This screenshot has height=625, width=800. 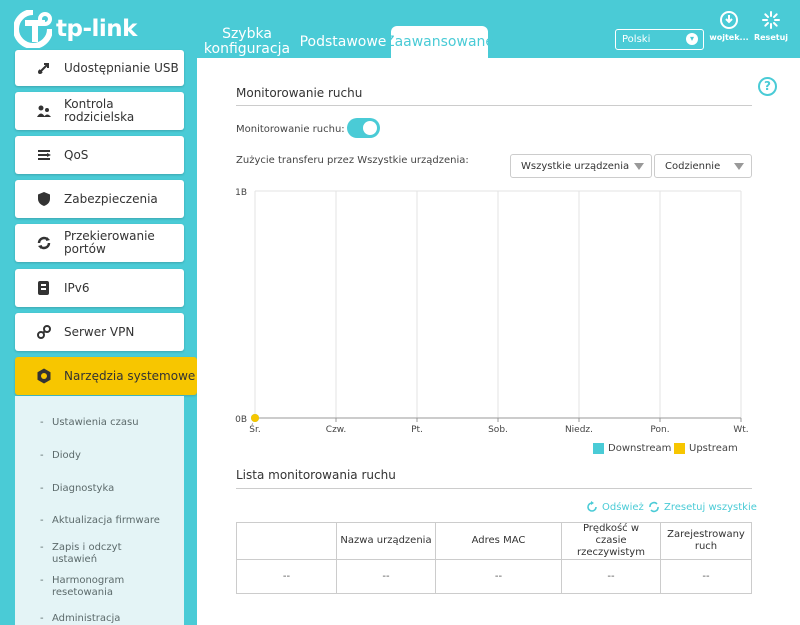 What do you see at coordinates (254, 429) in the screenshot?
I see `x-tick-label: Śr.` at bounding box center [254, 429].